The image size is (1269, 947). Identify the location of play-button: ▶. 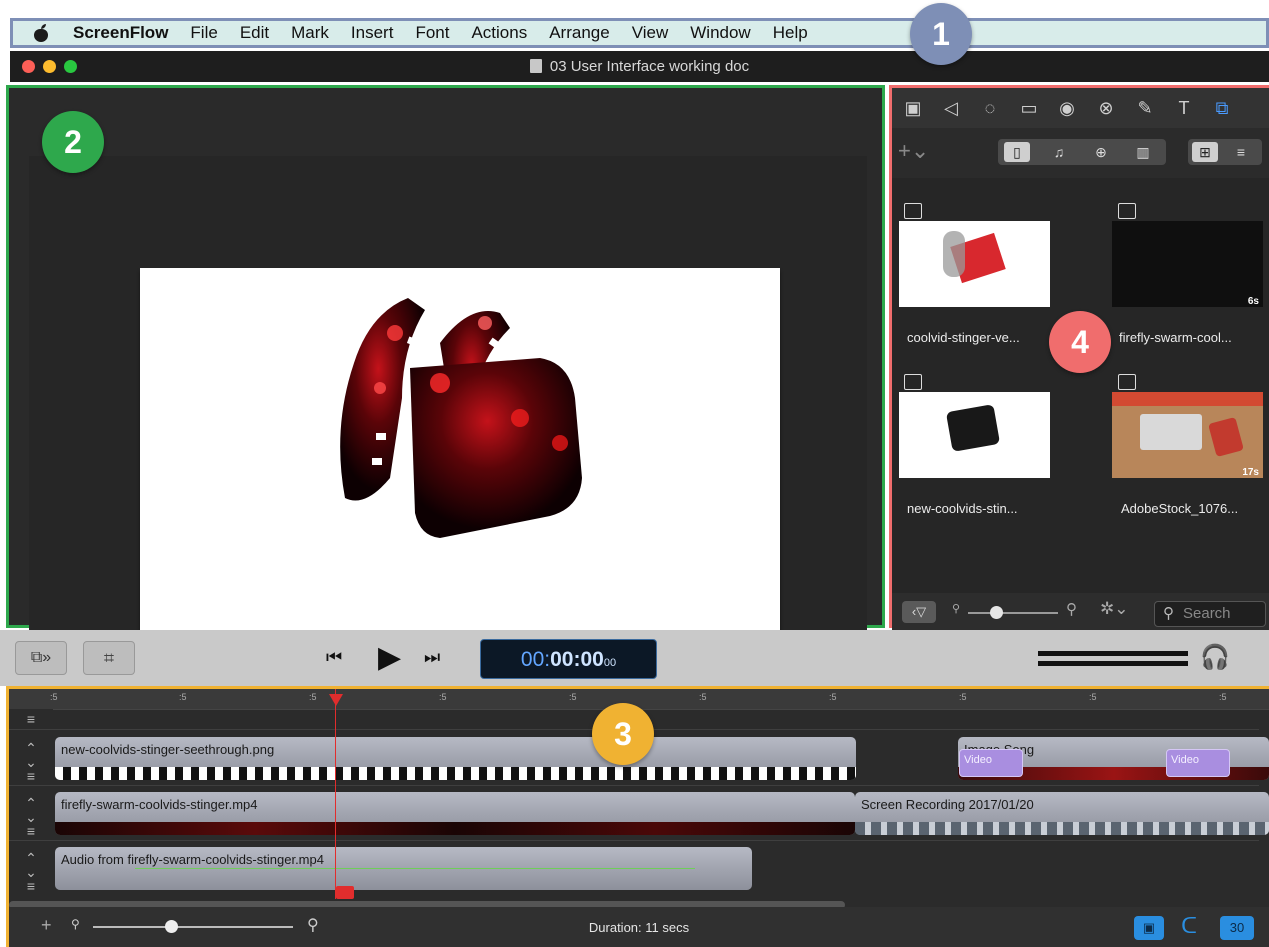
(389, 658).